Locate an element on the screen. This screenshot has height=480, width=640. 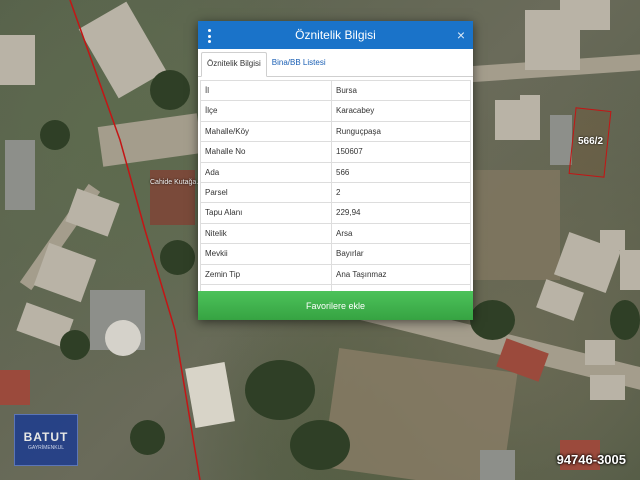
attribute-value: Ana Taşınmaz is located at coordinates (361, 274).